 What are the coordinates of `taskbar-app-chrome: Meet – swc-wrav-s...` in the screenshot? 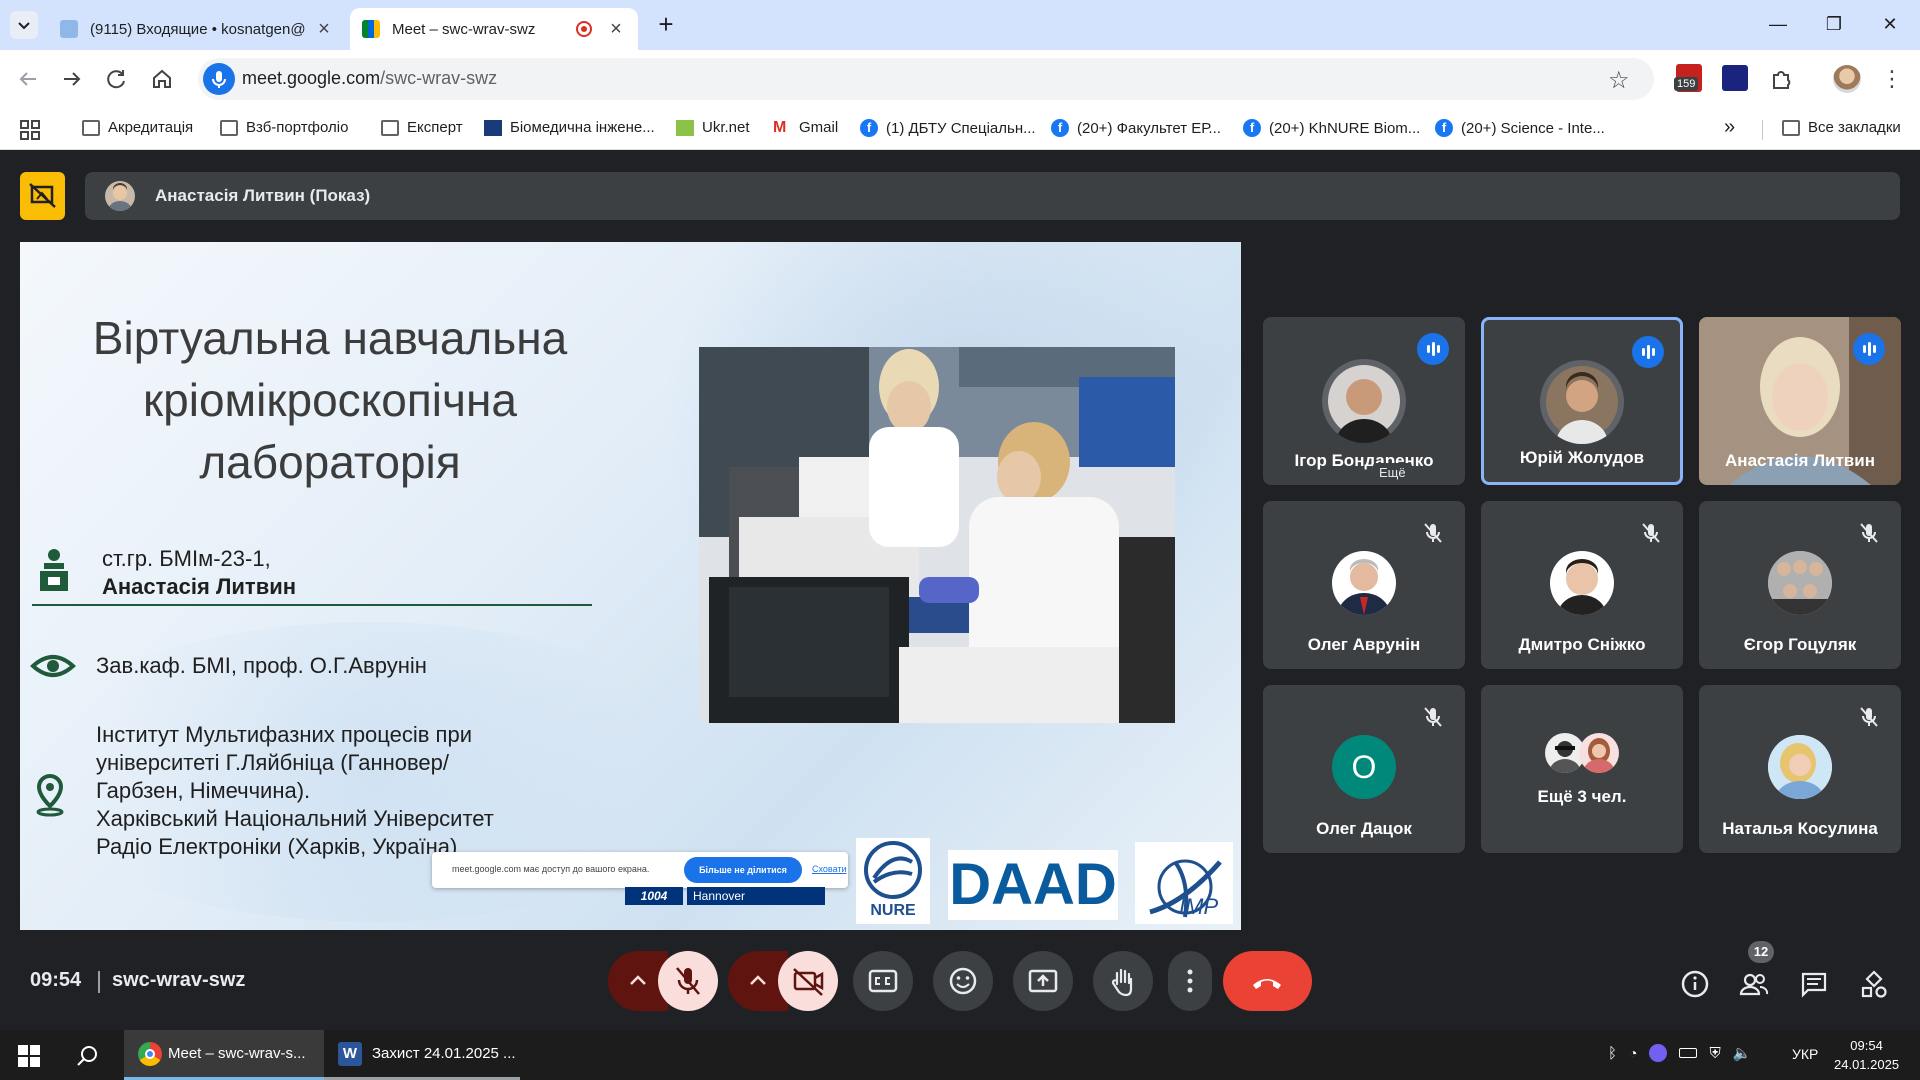 It's located at (224, 1055).